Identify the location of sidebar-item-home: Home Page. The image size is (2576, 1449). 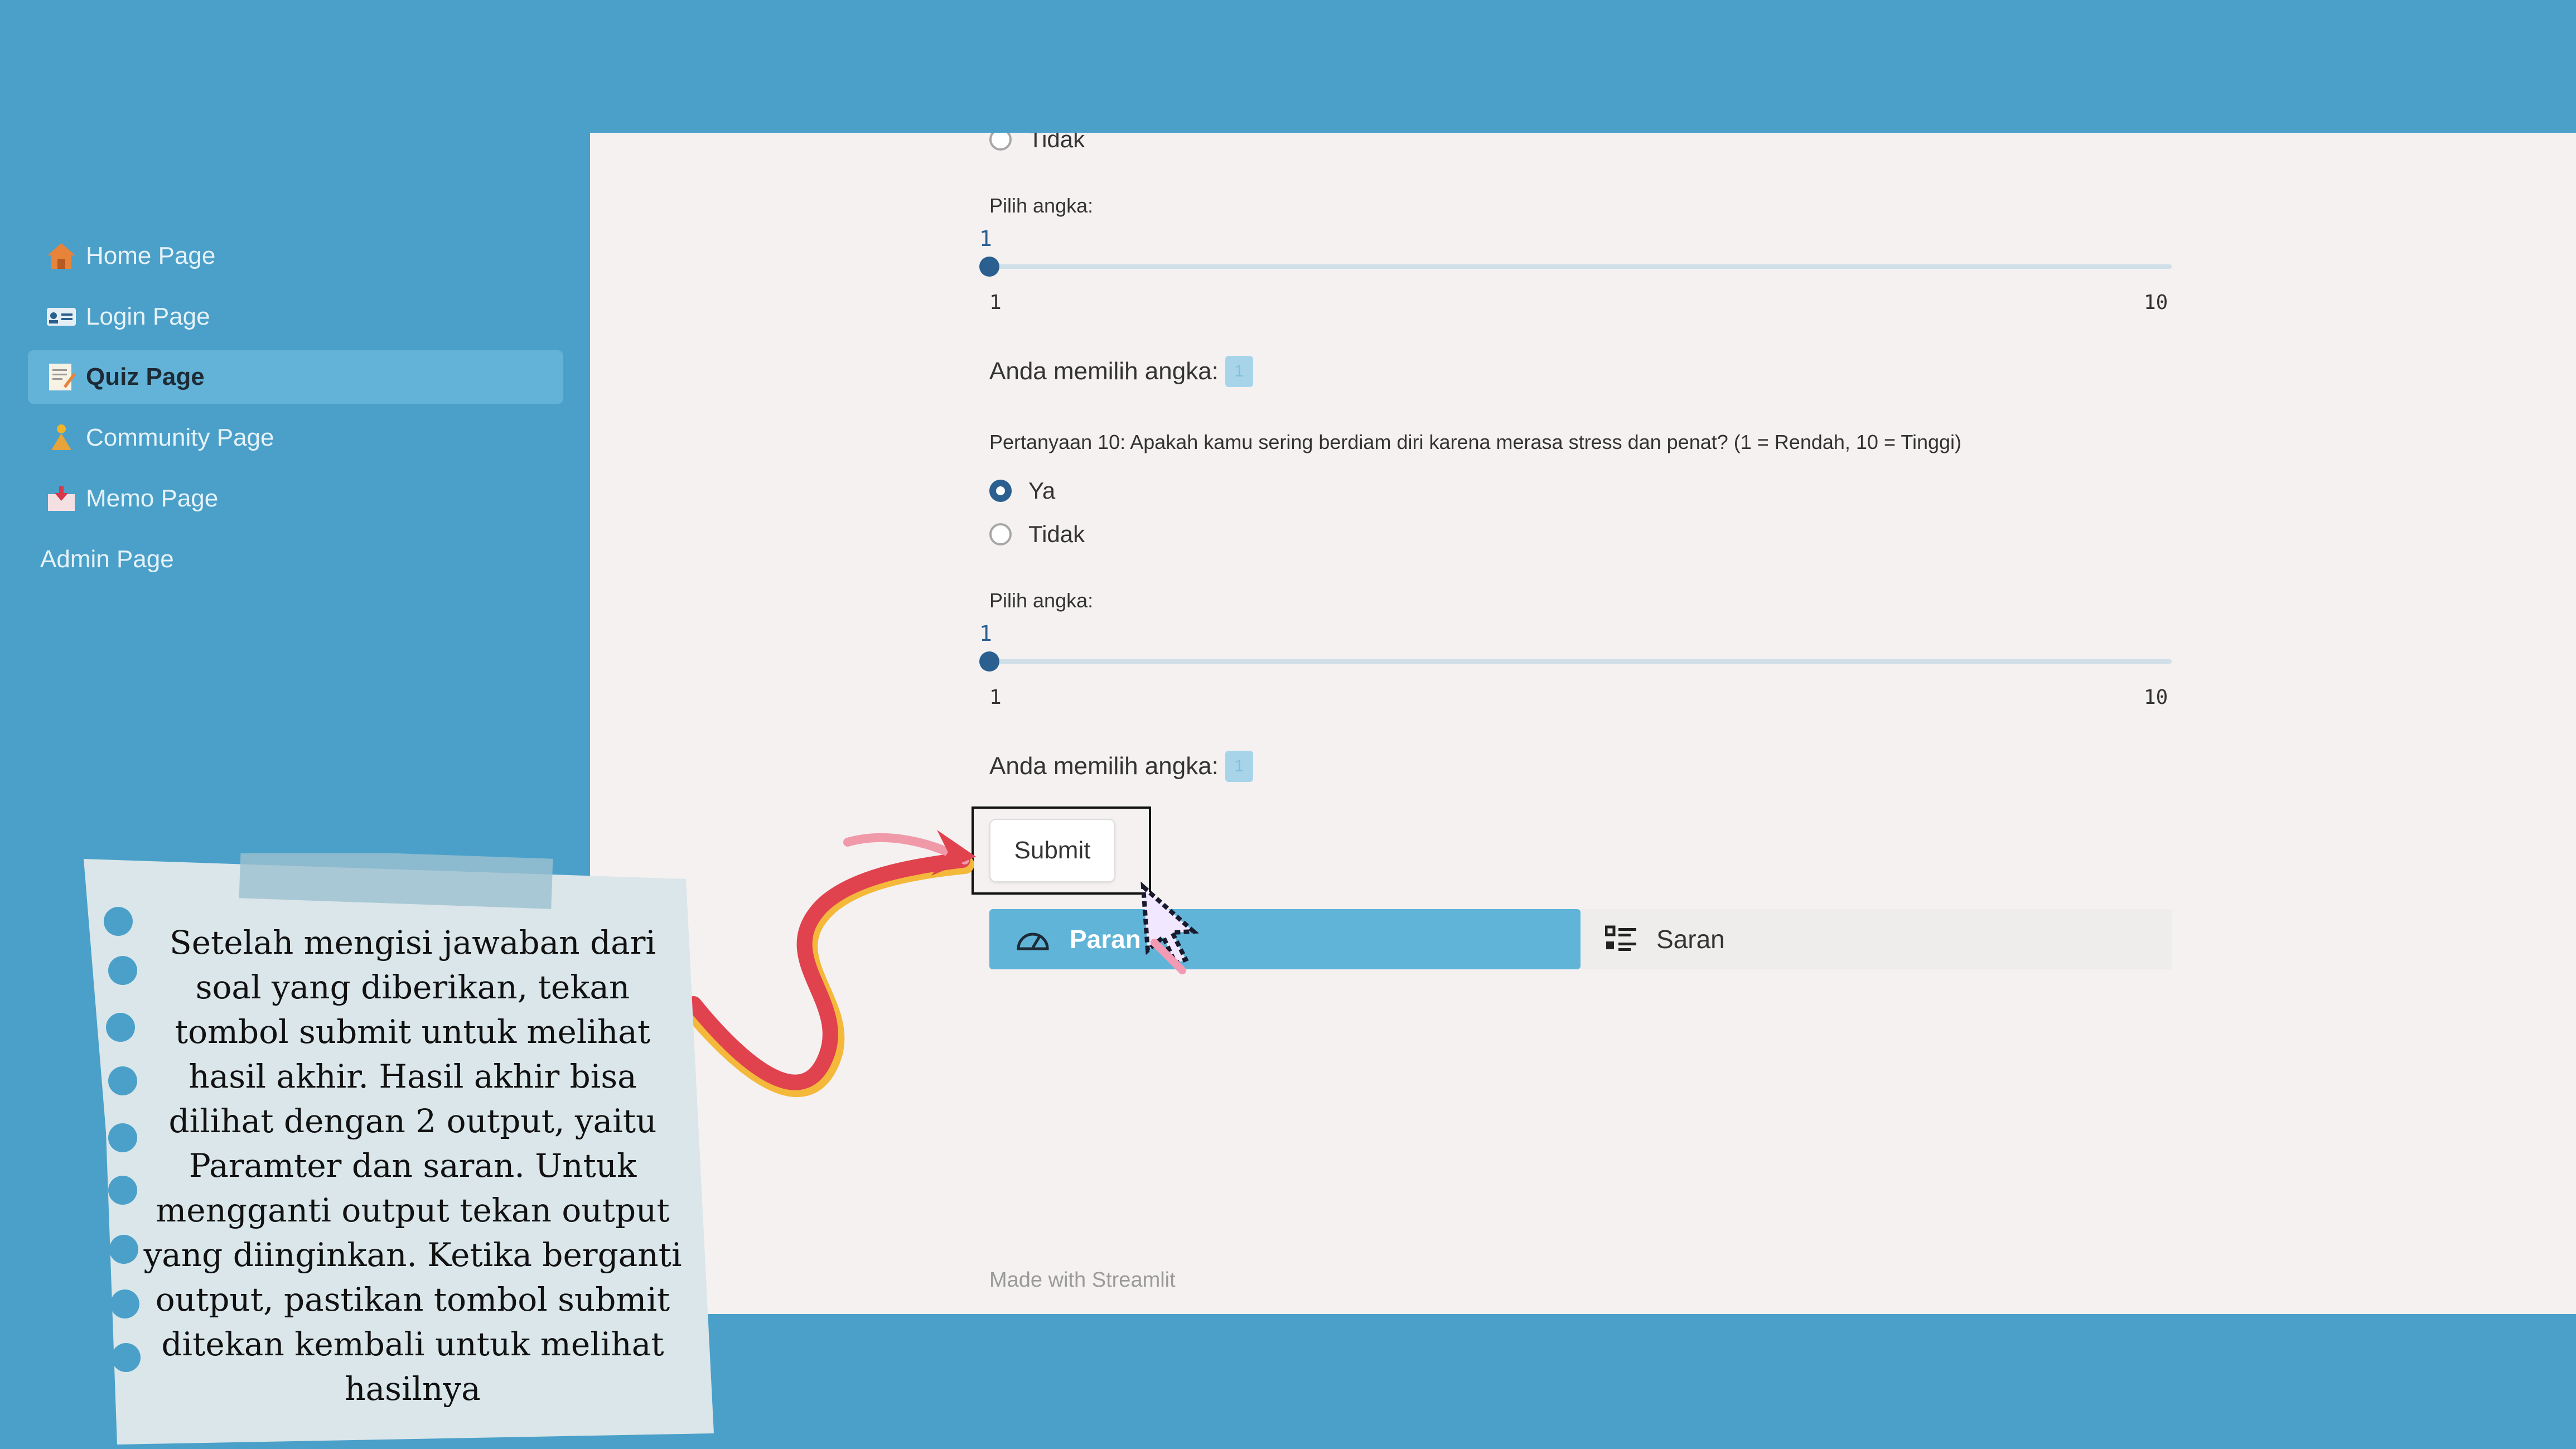
(296, 256).